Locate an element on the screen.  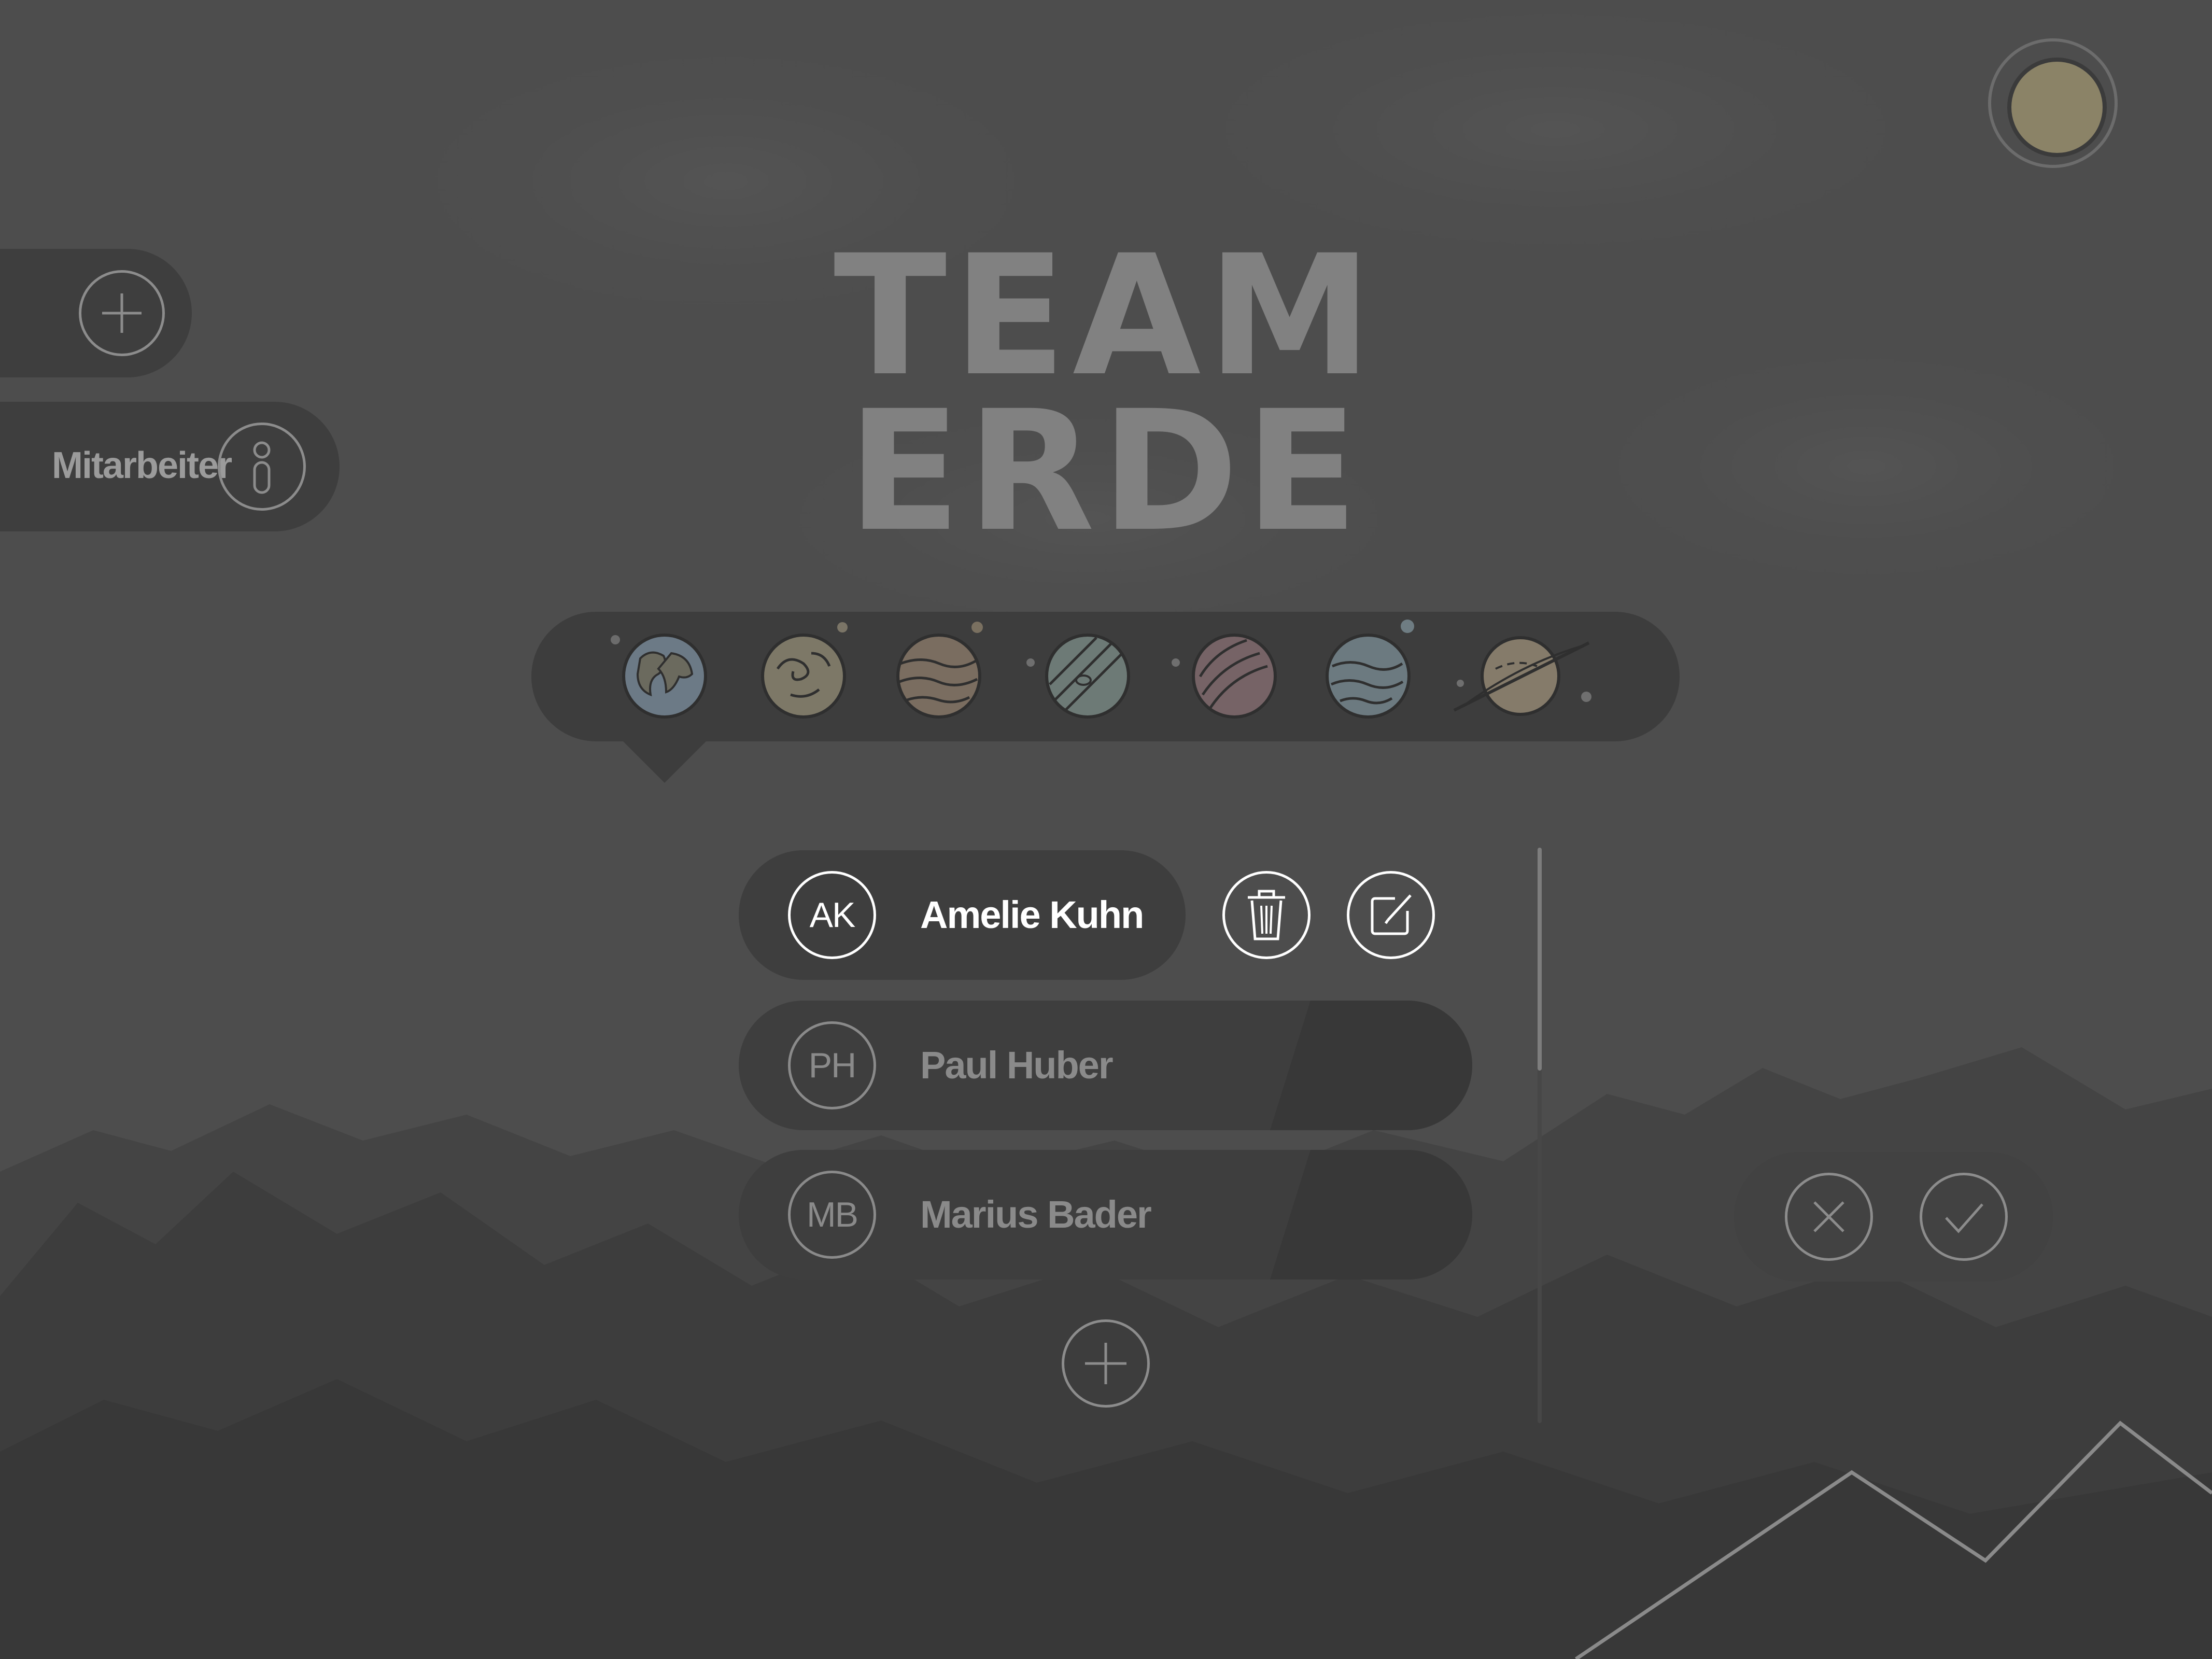
trash-icon is located at coordinates (1266, 915).